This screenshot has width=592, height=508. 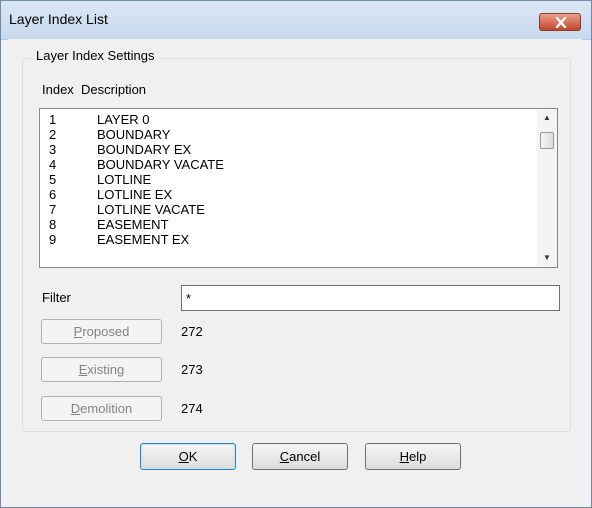 What do you see at coordinates (53, 209) in the screenshot?
I see `list-item-index: 7` at bounding box center [53, 209].